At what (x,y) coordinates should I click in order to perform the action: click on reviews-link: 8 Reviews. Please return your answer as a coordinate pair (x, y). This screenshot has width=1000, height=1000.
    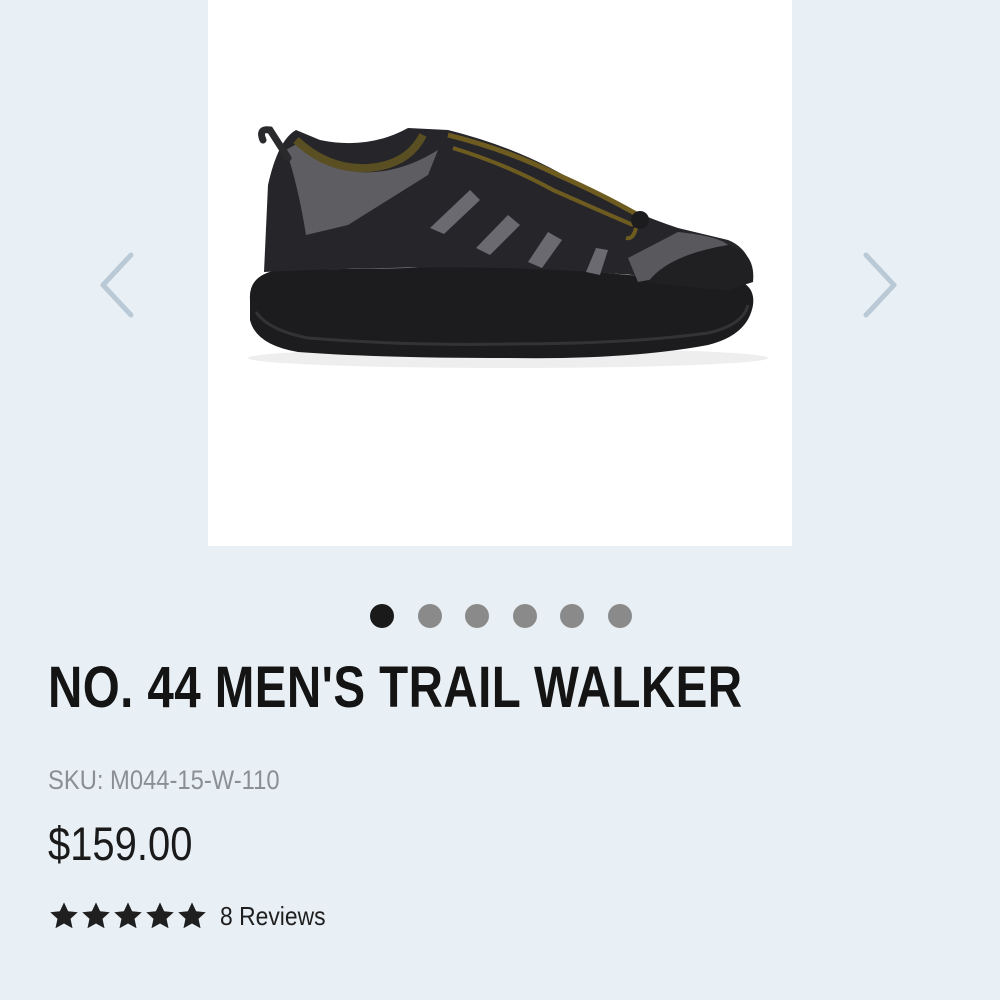
    Looking at the image, I should click on (273, 916).